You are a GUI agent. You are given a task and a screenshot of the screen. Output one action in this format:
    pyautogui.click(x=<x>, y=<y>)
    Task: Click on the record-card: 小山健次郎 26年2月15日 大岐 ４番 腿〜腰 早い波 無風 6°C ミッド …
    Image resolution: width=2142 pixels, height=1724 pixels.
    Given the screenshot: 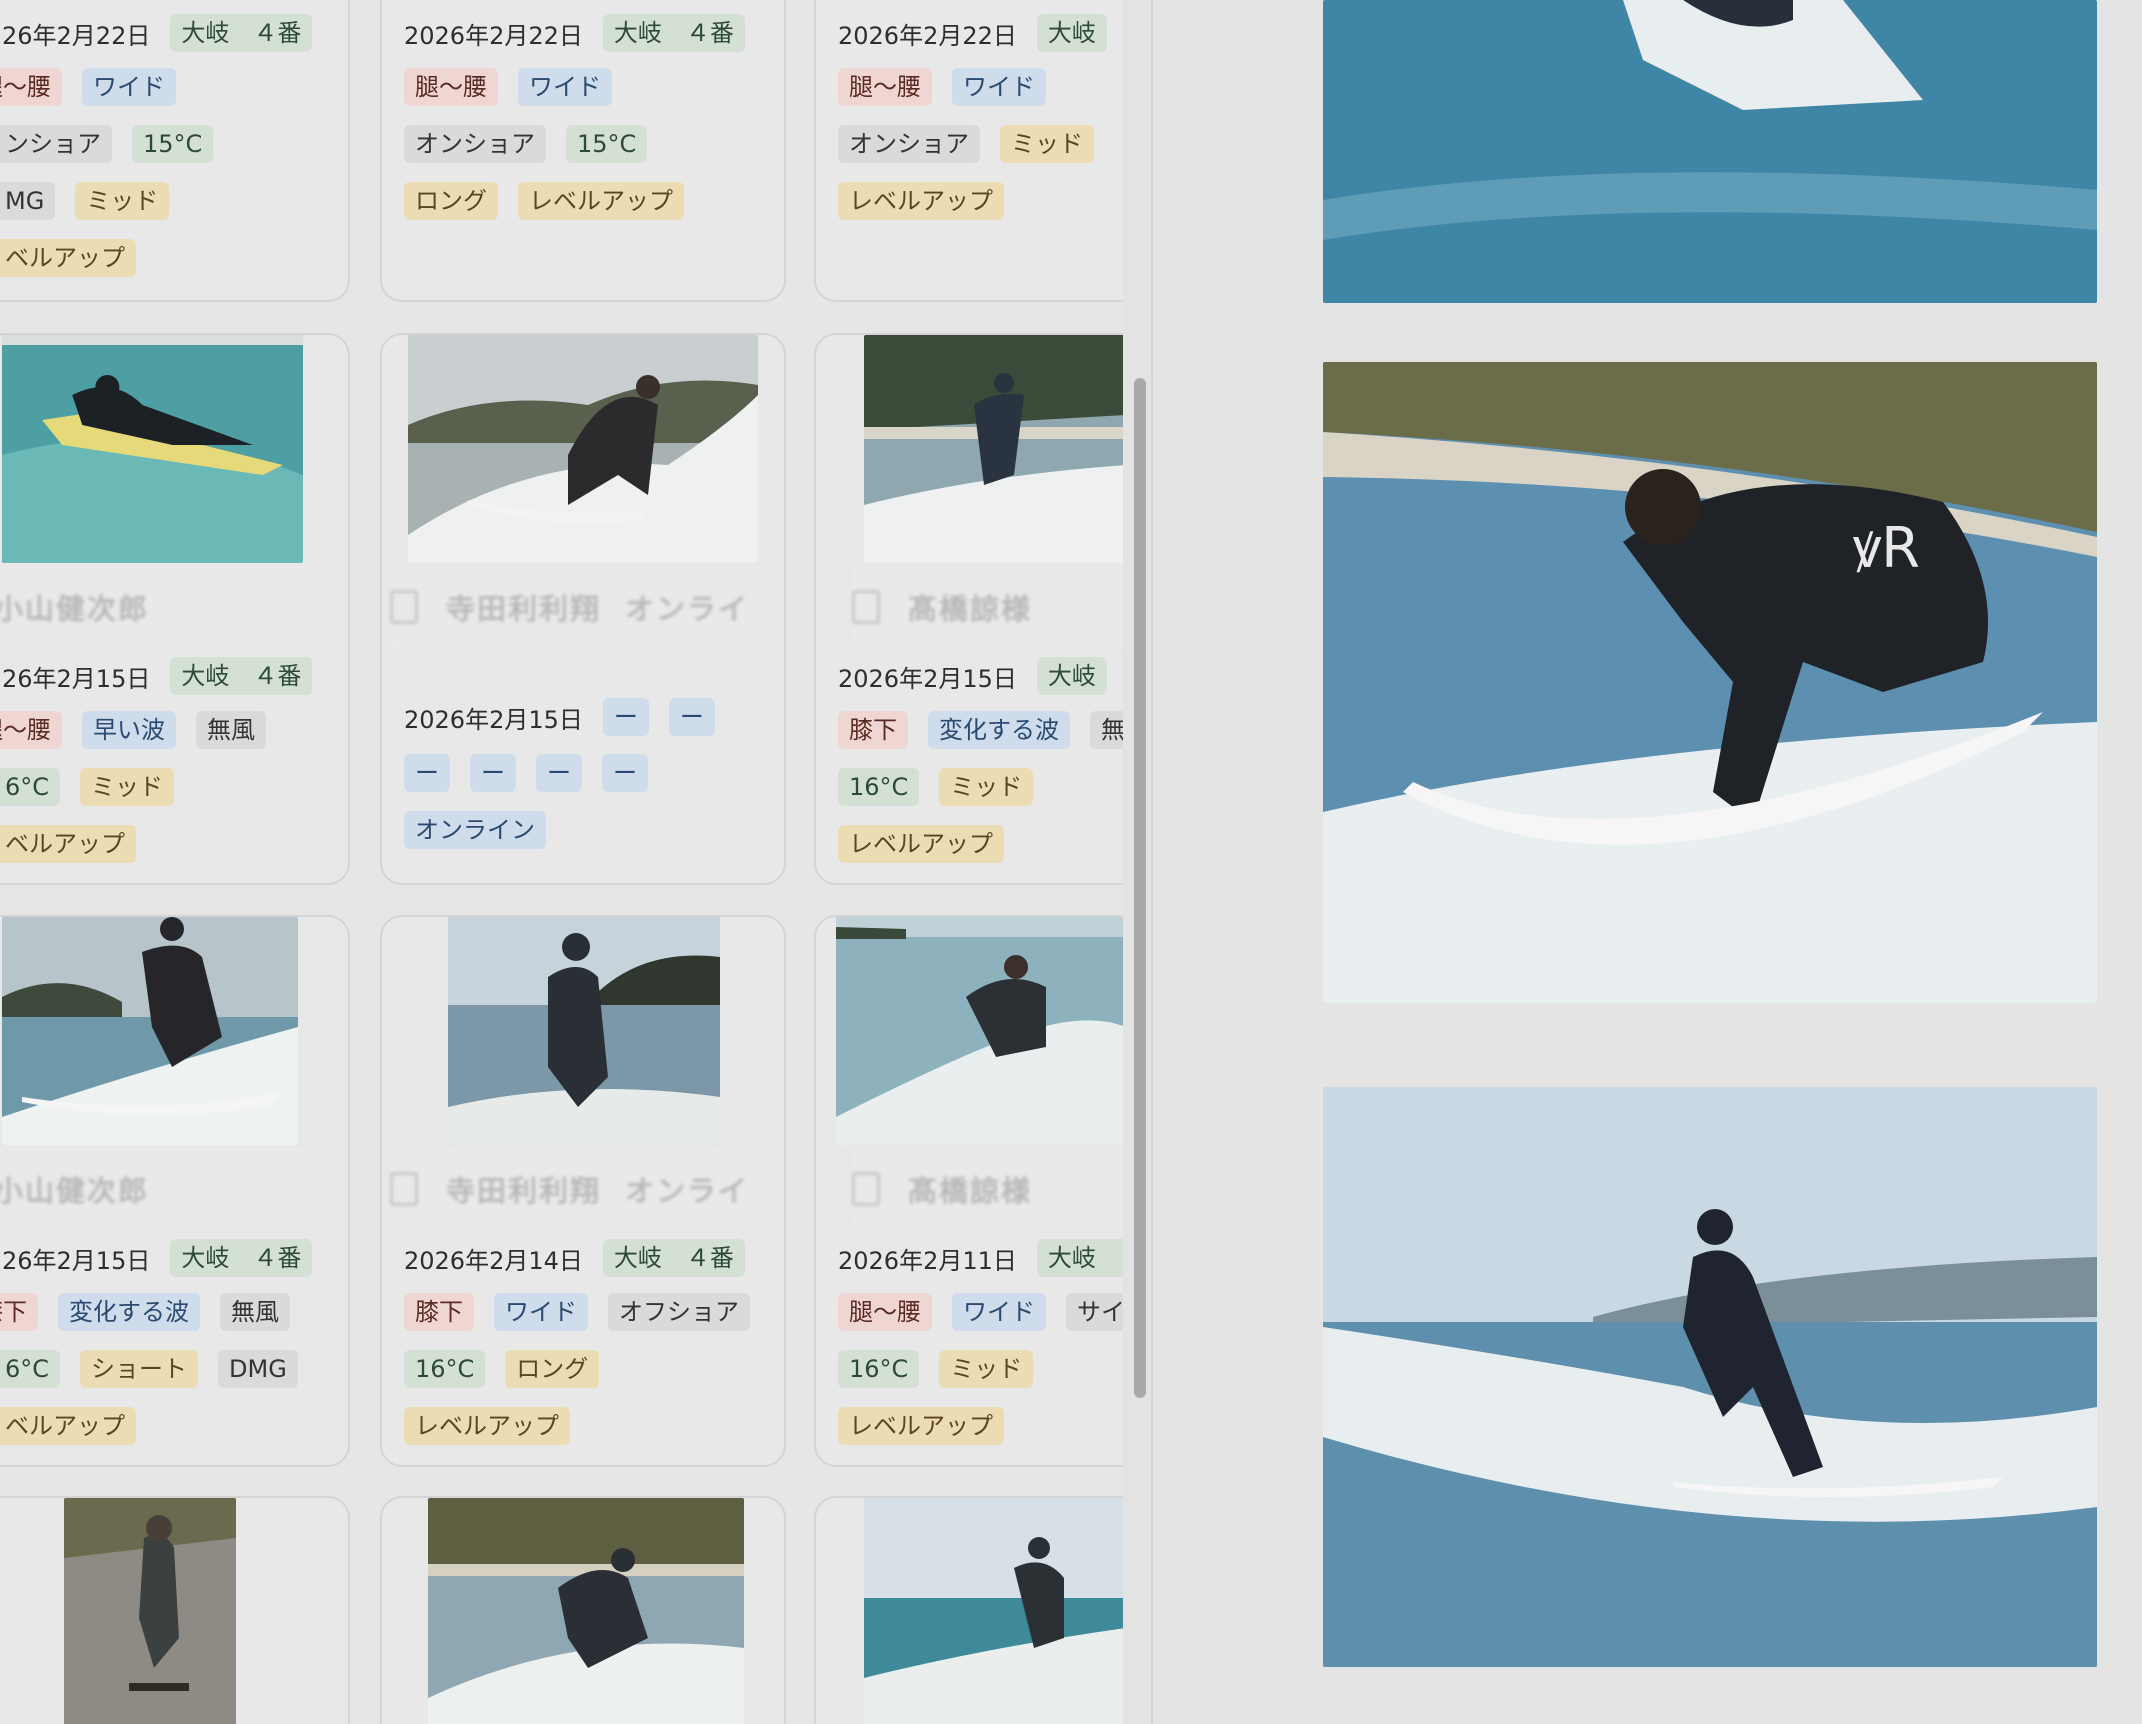 What is the action you would take?
    pyautogui.click(x=175, y=609)
    